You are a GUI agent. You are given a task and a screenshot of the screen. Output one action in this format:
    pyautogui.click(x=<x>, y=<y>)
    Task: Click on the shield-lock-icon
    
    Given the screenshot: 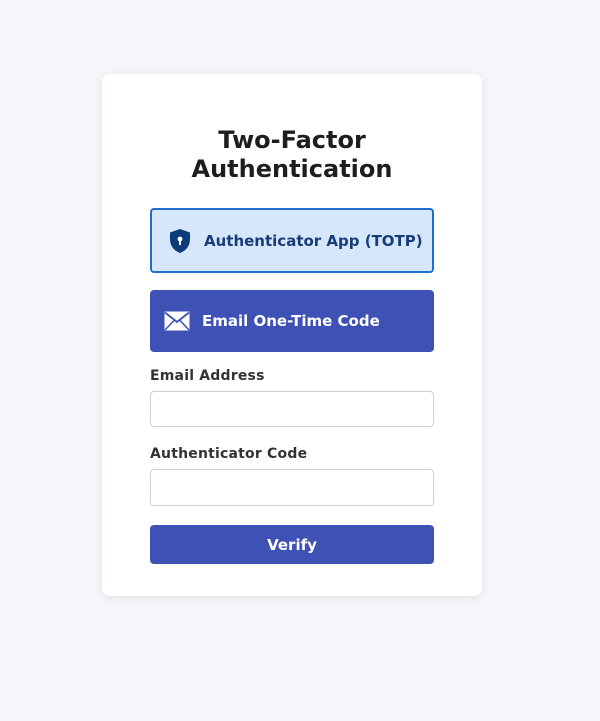 What is the action you would take?
    pyautogui.click(x=180, y=241)
    